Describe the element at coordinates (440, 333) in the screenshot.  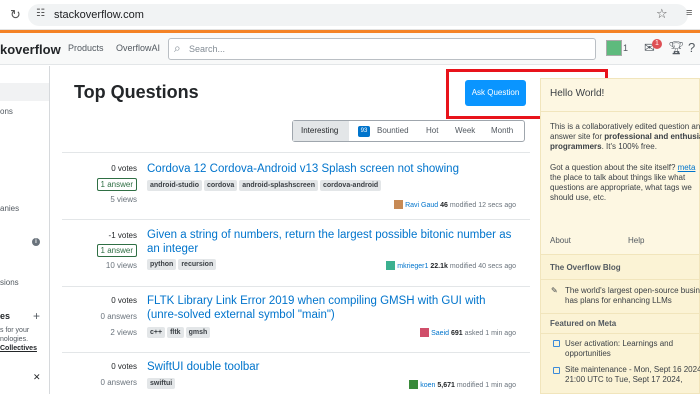
I see `user-name: Saeid` at that location.